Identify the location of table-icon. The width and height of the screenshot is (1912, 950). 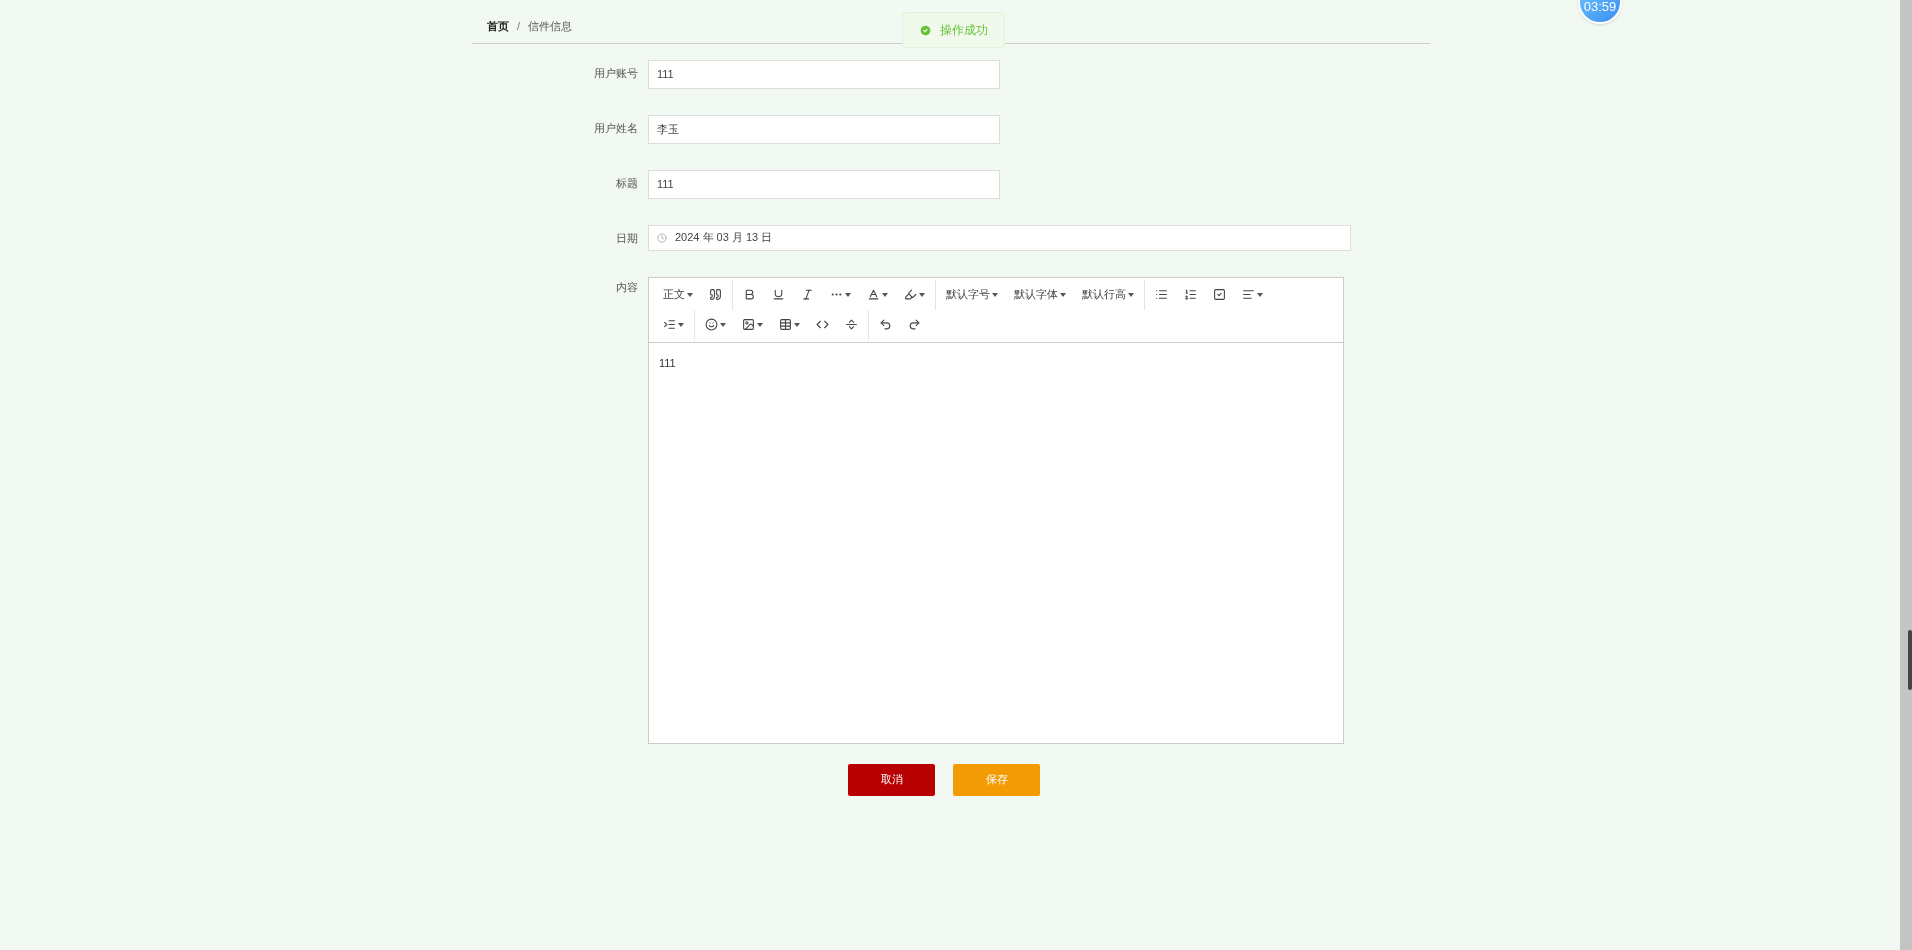
(785, 324).